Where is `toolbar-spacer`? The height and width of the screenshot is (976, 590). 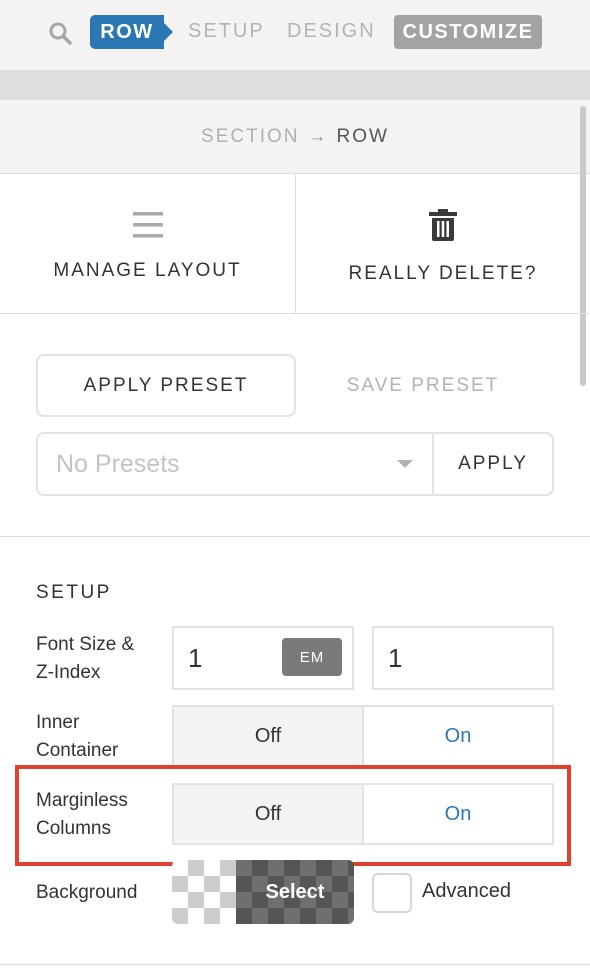 toolbar-spacer is located at coordinates (295, 85).